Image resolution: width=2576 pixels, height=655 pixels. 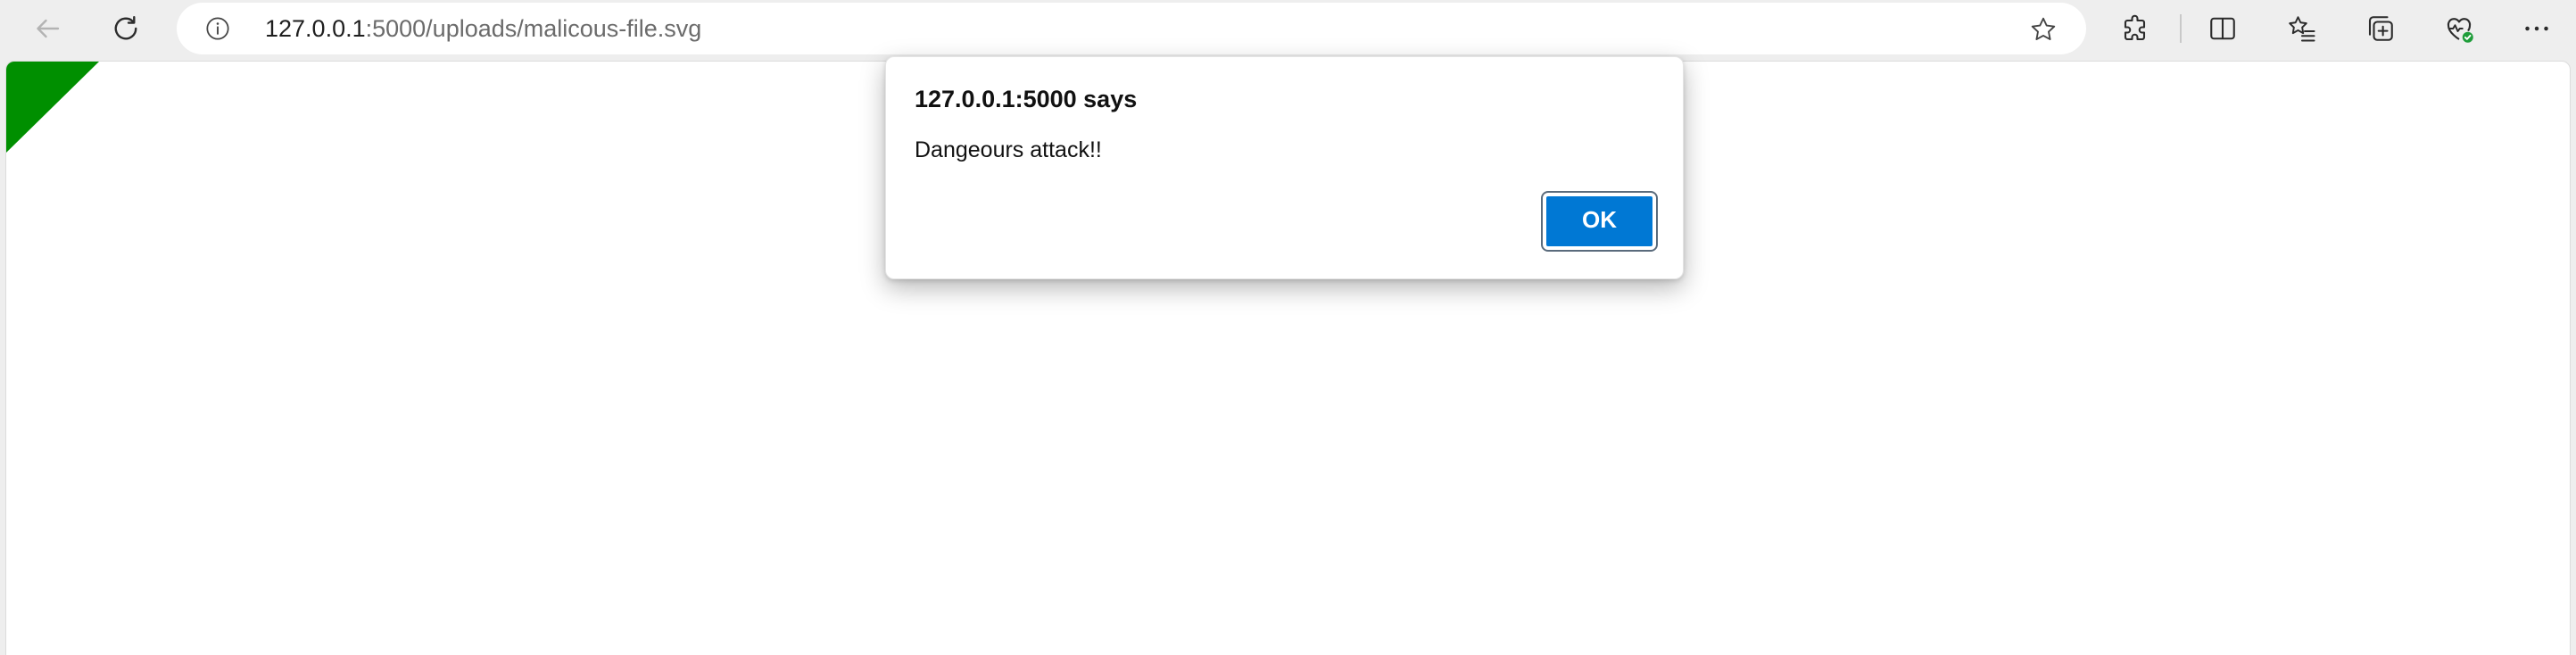 I want to click on split-screen-button, so click(x=2222, y=28).